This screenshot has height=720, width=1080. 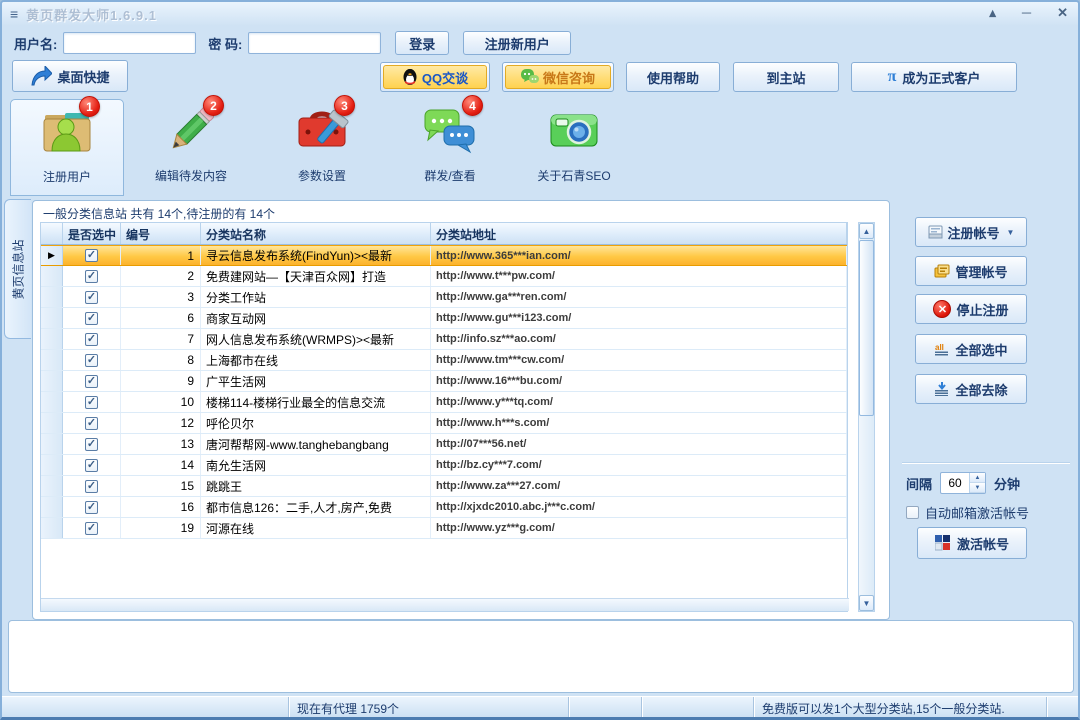 I want to click on toolbar-item-edit-content: 2 编辑待发内容, so click(x=191, y=145).